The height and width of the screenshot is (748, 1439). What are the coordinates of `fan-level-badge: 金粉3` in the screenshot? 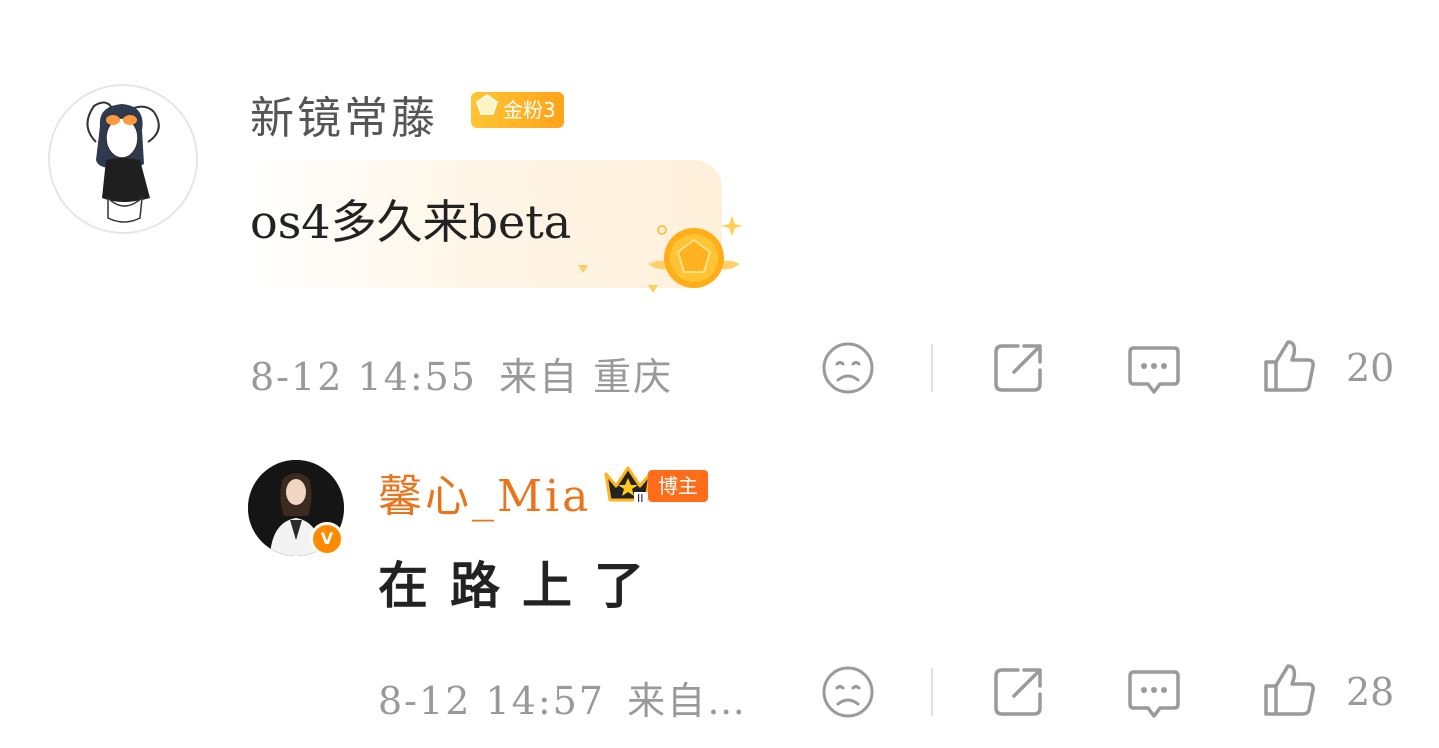 It's located at (517, 110).